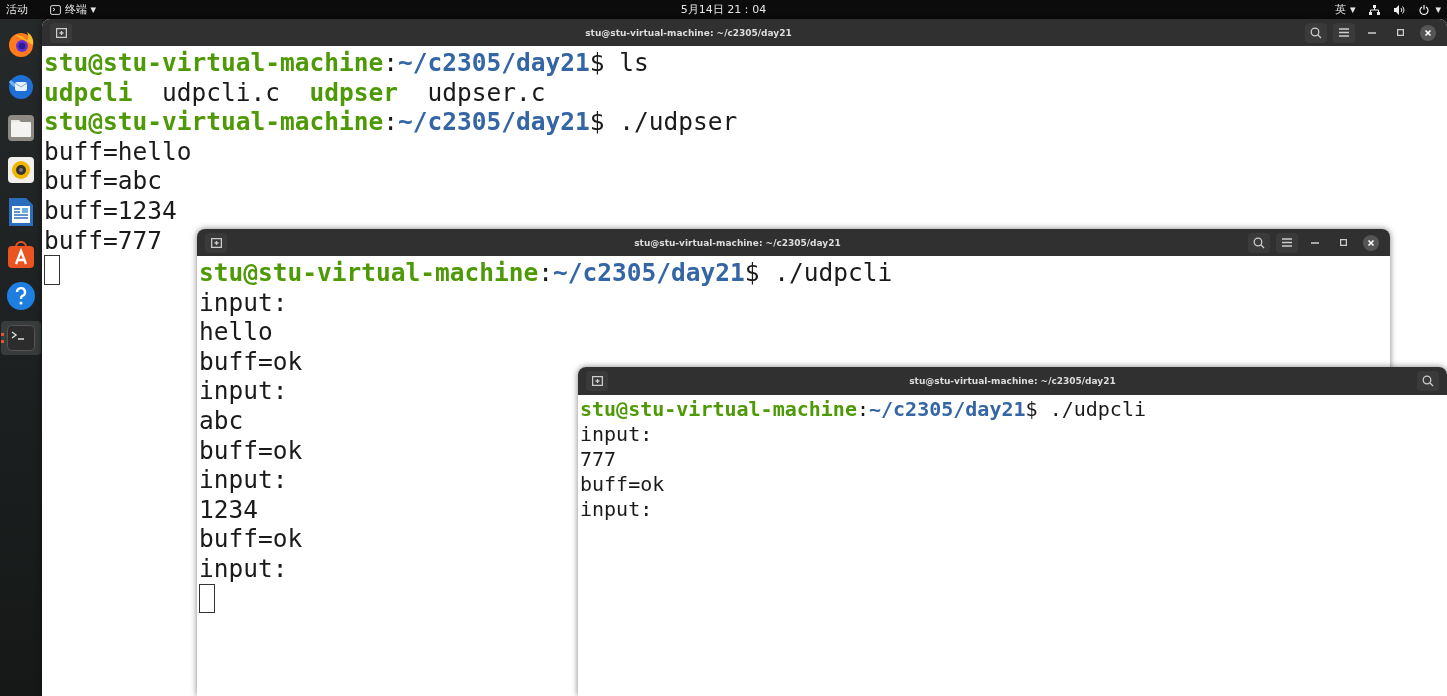 Image resolution: width=1447 pixels, height=696 pixels. I want to click on speaker-icon, so click(21, 170).